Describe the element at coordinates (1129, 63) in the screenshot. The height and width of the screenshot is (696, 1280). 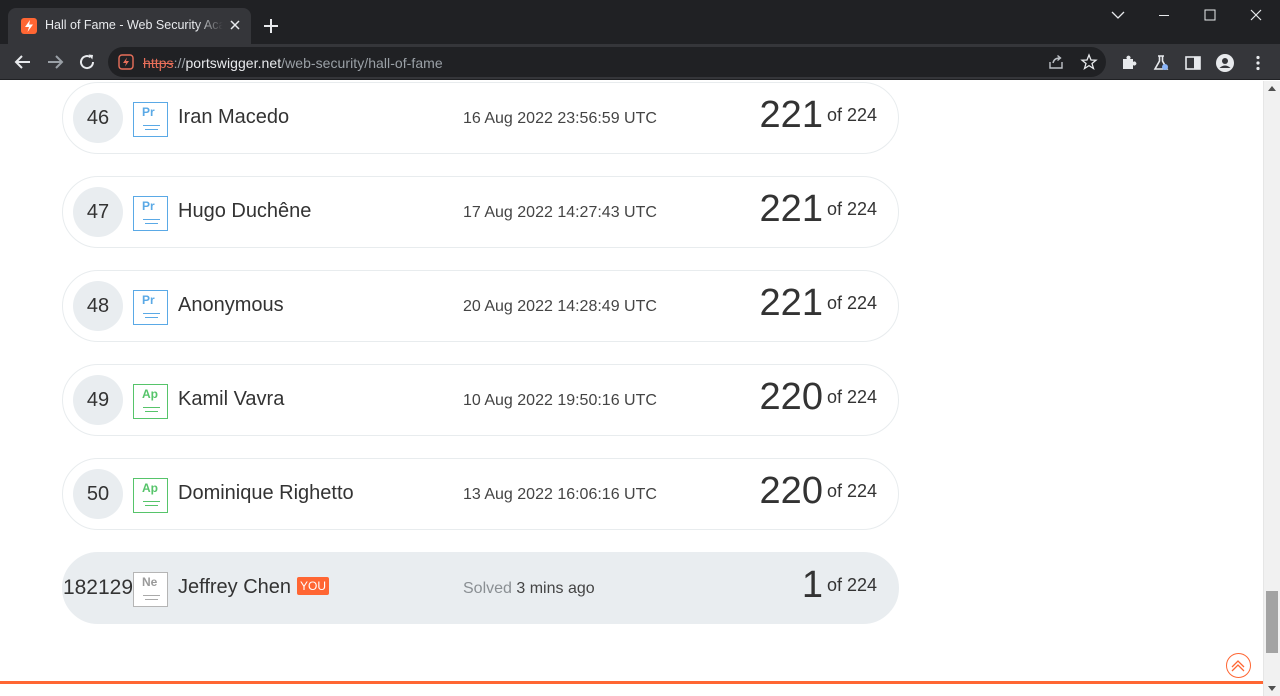
I see `extensions-puzzle-icon` at that location.